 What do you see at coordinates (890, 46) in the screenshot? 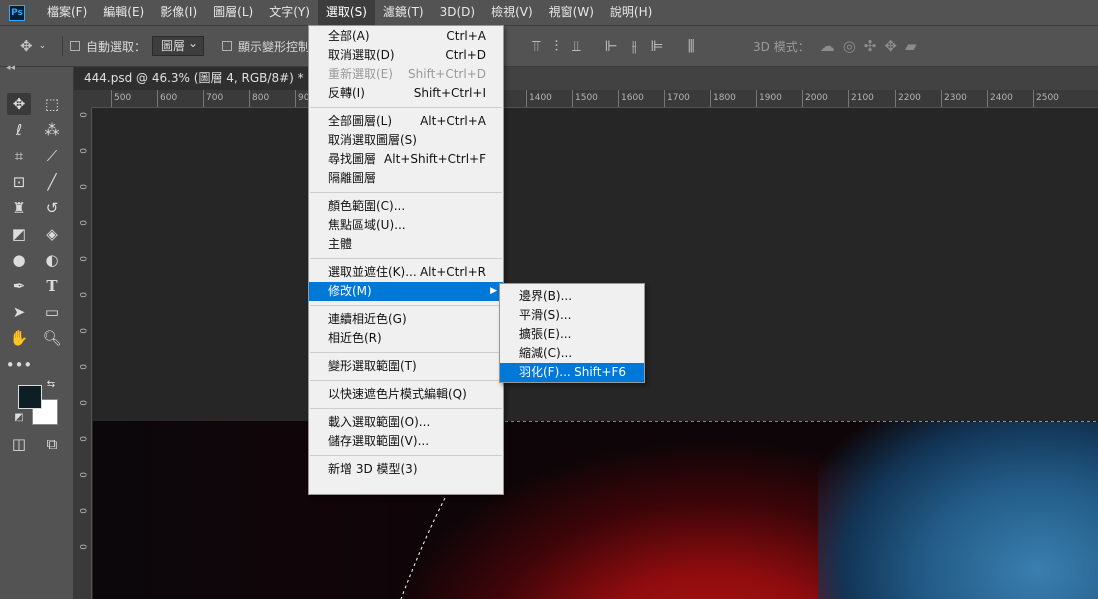
I see `slide-3d-icon: ✥` at bounding box center [890, 46].